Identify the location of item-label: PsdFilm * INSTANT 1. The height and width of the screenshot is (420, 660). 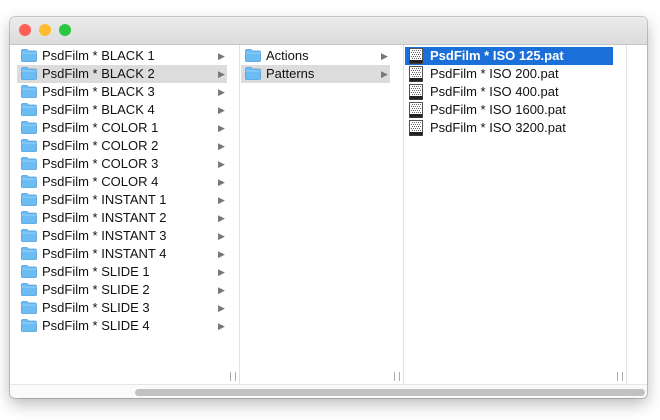
(104, 199).